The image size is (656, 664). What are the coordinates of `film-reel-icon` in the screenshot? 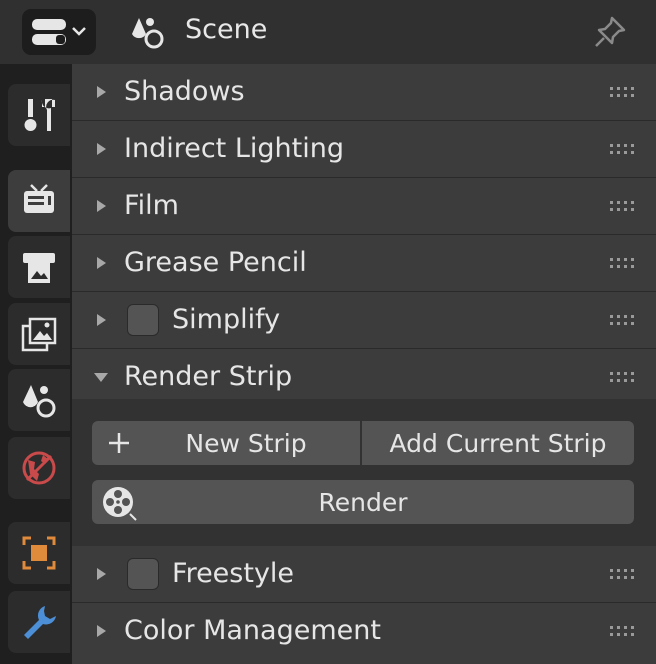 It's located at (120, 504).